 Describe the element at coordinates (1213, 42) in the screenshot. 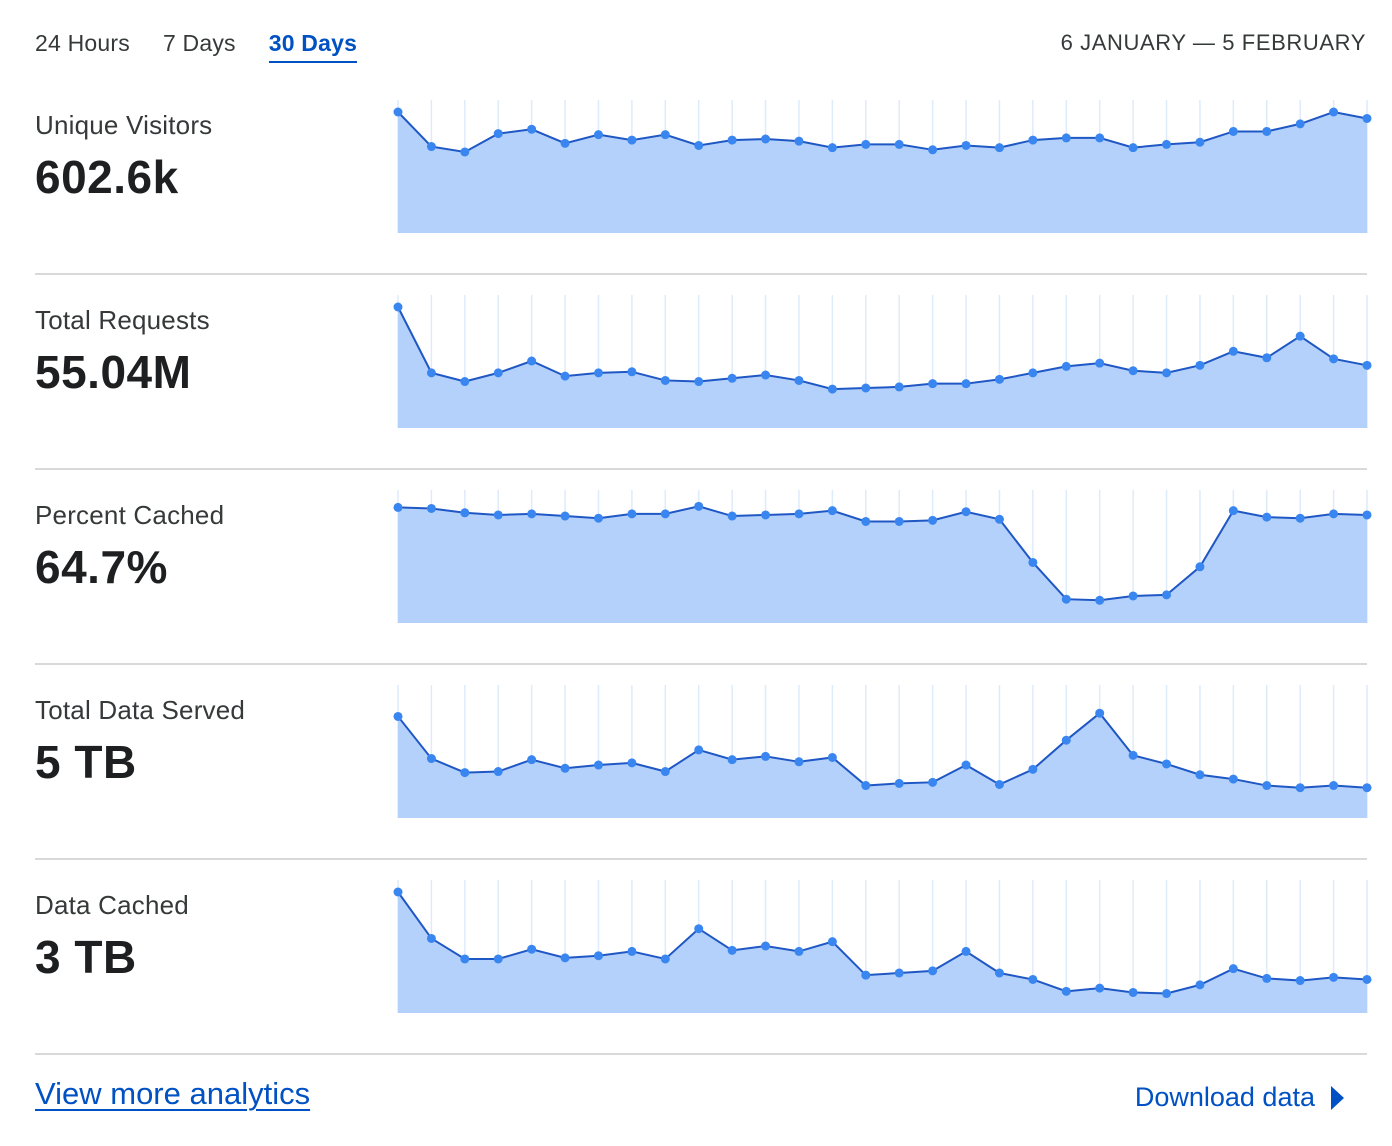

I see `date-range-label: 6 JANUARY — 5 FEBRUARY` at that location.